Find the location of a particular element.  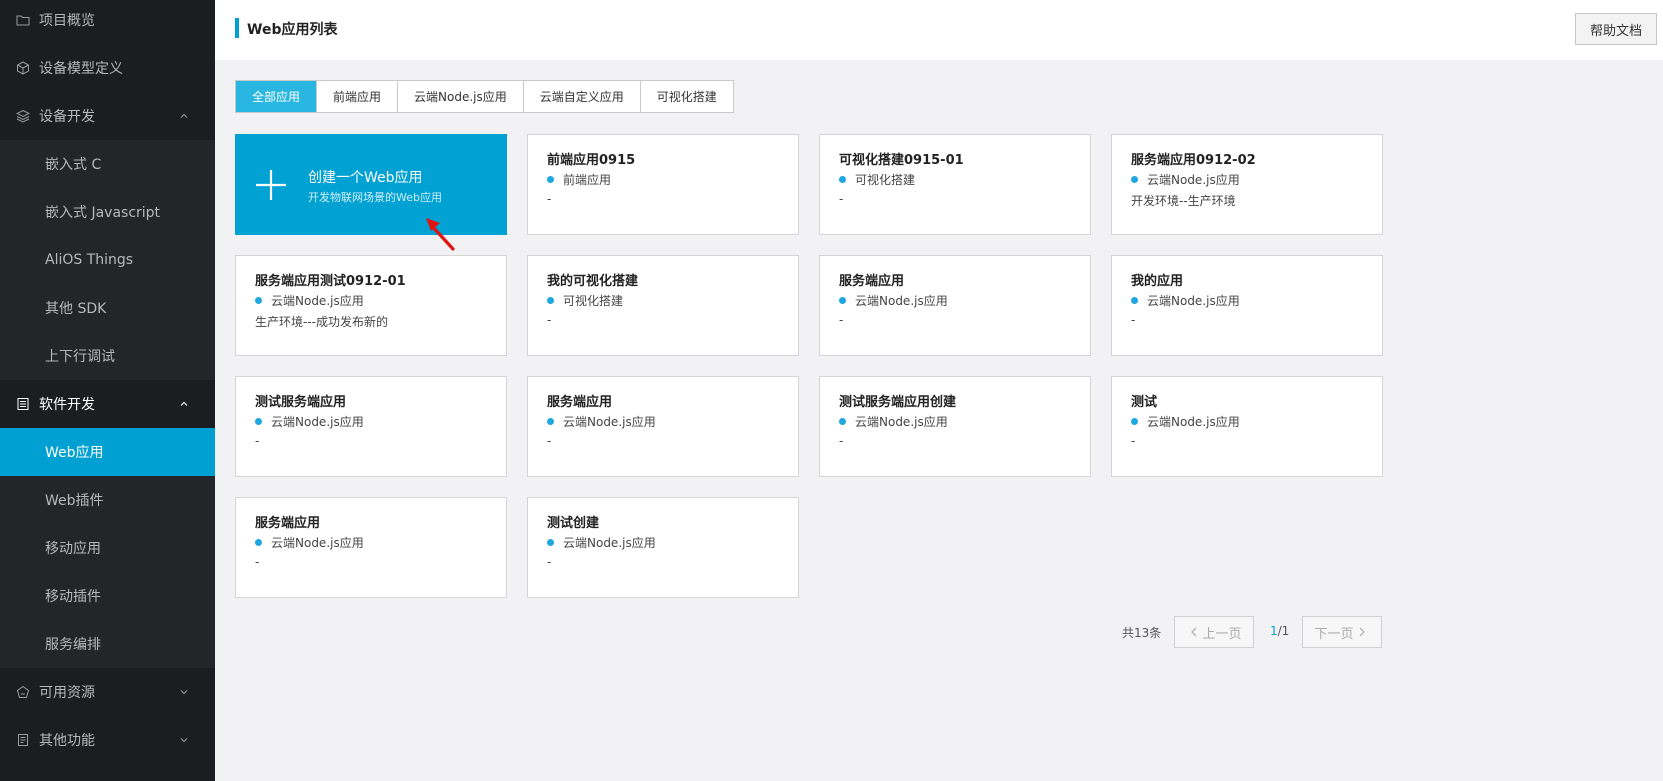

sidebar-item-web-app: Web应用 is located at coordinates (107, 452).